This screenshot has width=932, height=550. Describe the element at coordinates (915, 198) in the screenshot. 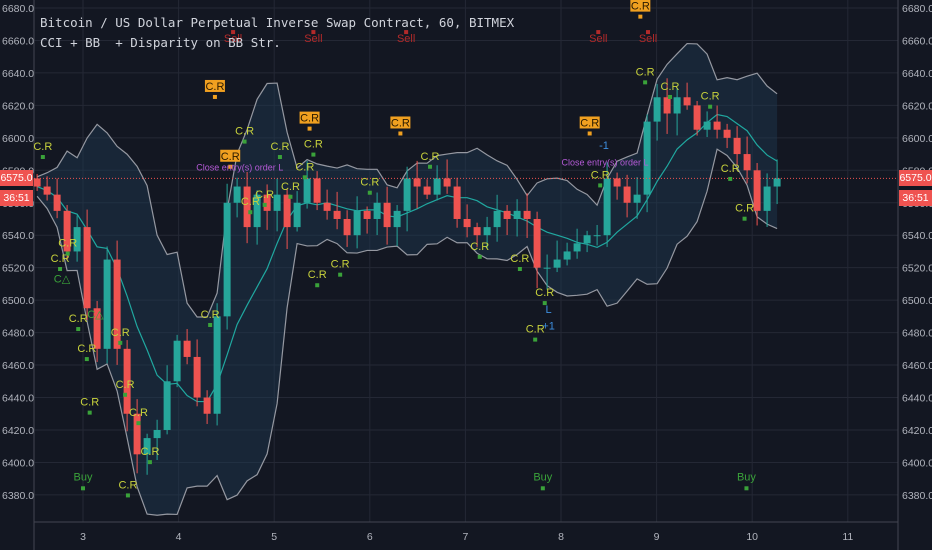

I see `countdown-badge-right: 36:51` at that location.